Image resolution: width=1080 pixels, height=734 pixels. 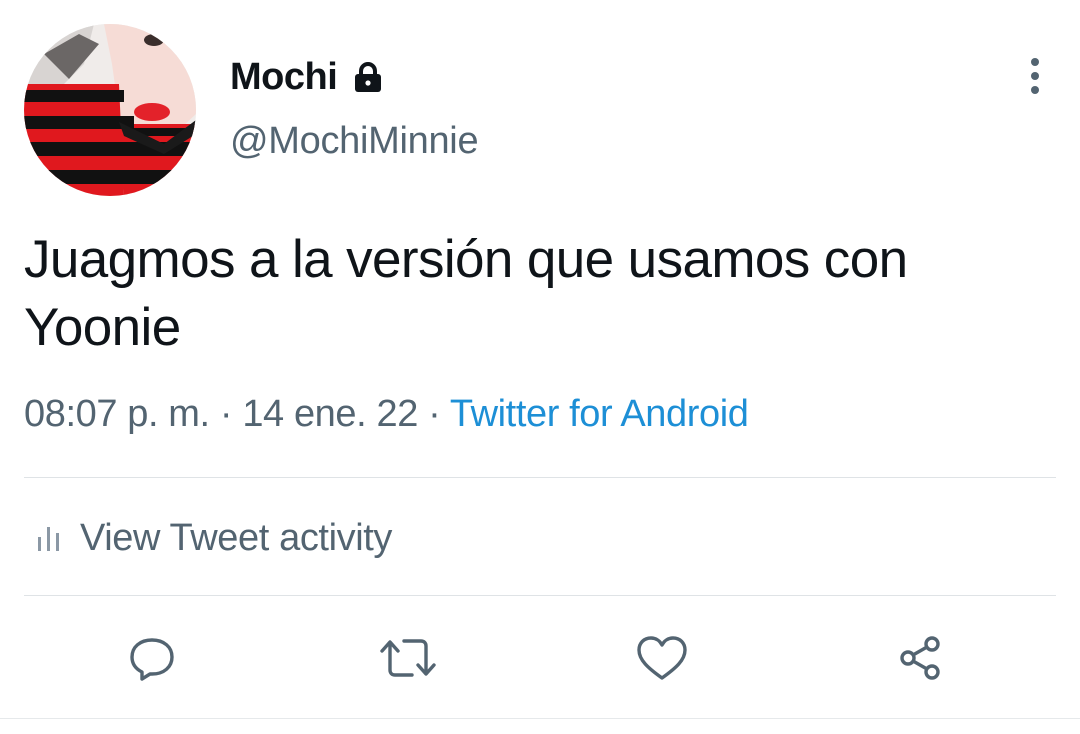 I want to click on comment-icon, so click(x=152, y=659).